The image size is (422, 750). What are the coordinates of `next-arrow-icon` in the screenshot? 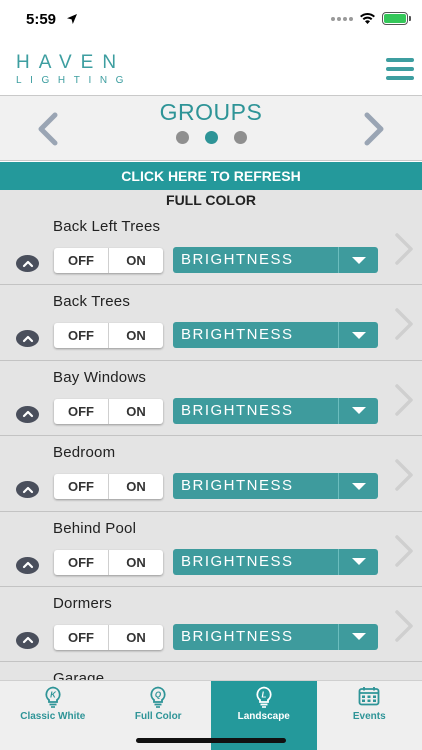 It's located at (374, 129).